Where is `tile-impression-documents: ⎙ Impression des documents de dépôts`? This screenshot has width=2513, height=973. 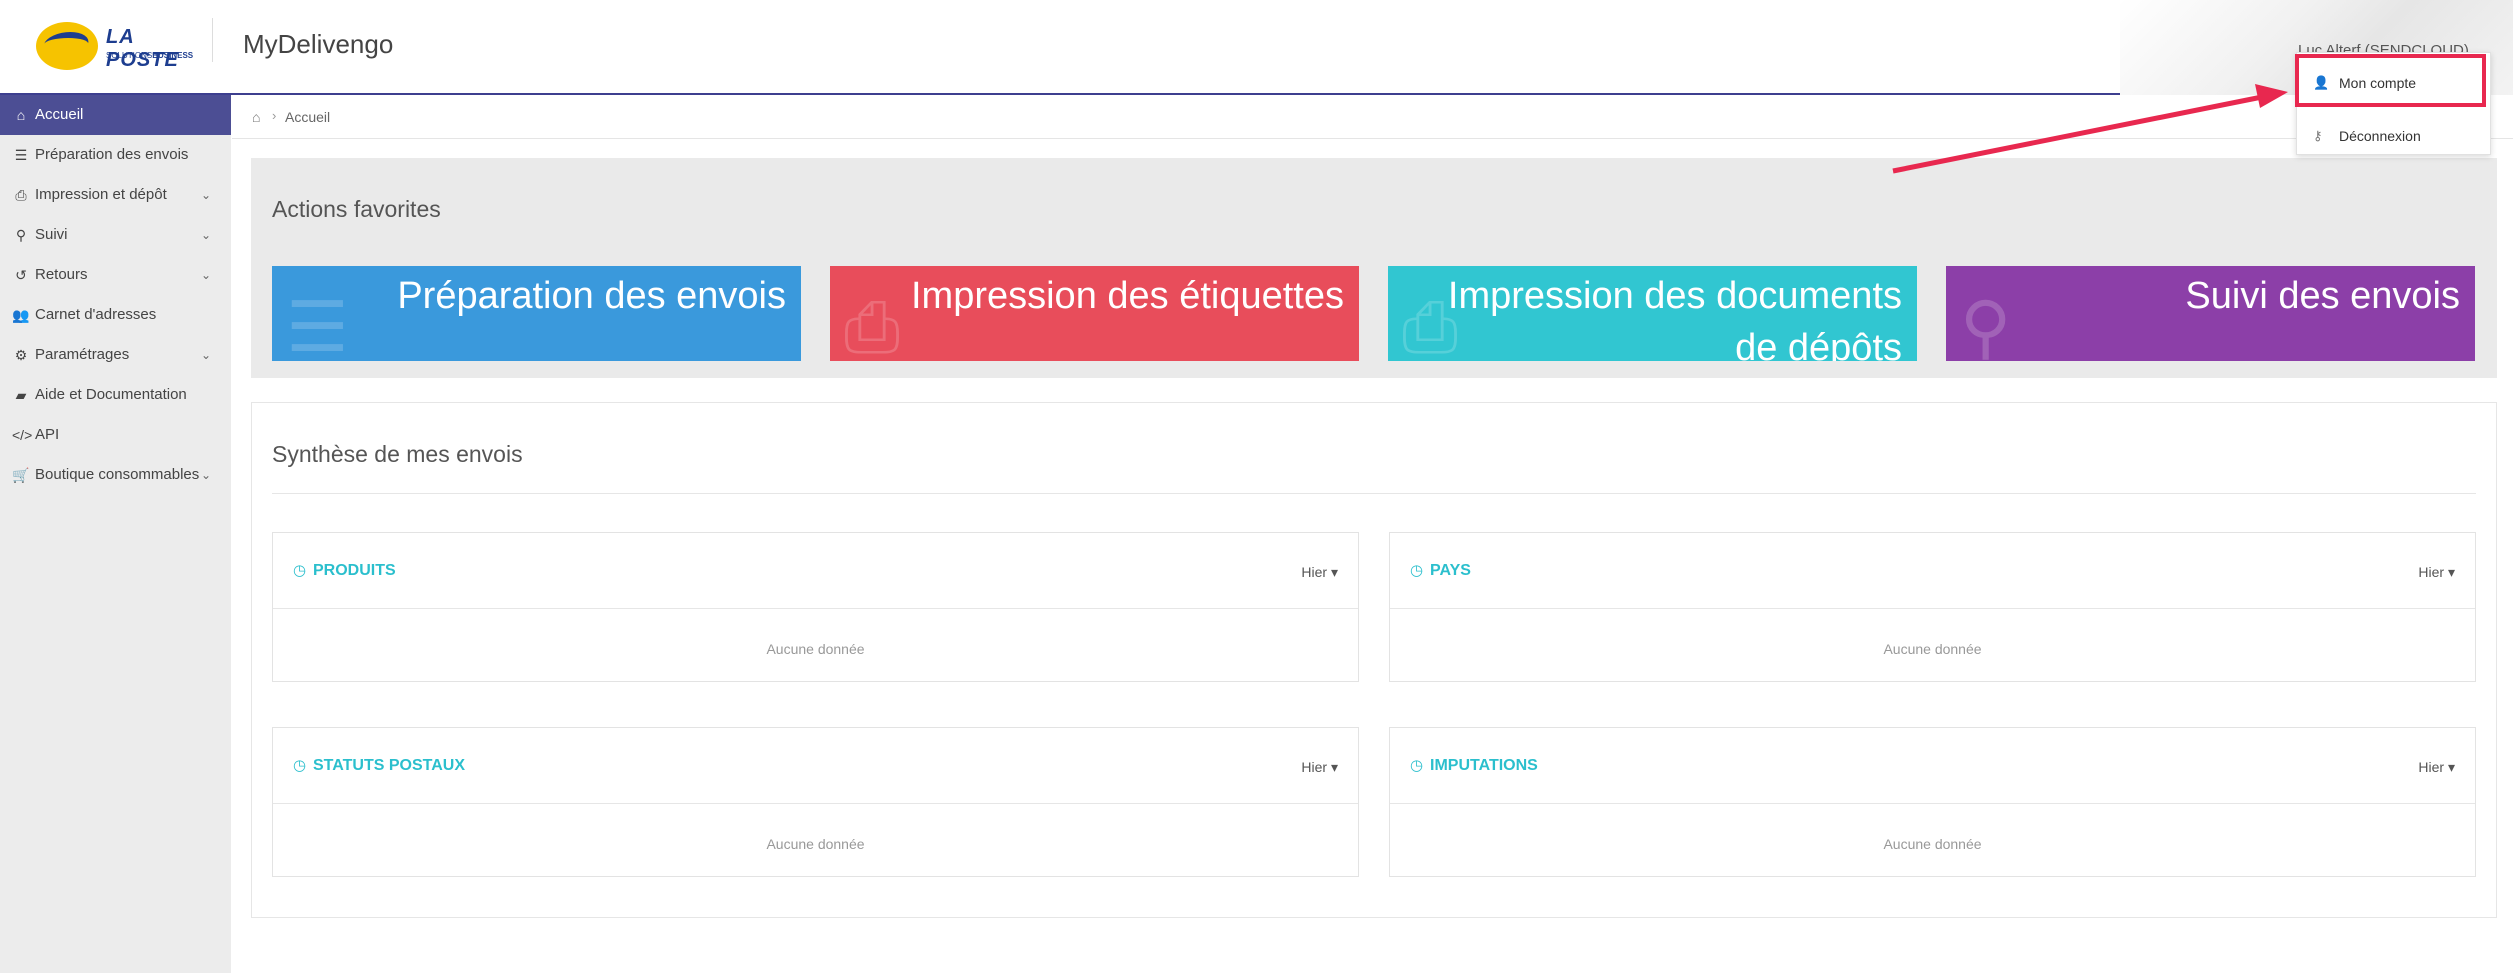 tile-impression-documents: ⎙ Impression des documents de dépôts is located at coordinates (1652, 313).